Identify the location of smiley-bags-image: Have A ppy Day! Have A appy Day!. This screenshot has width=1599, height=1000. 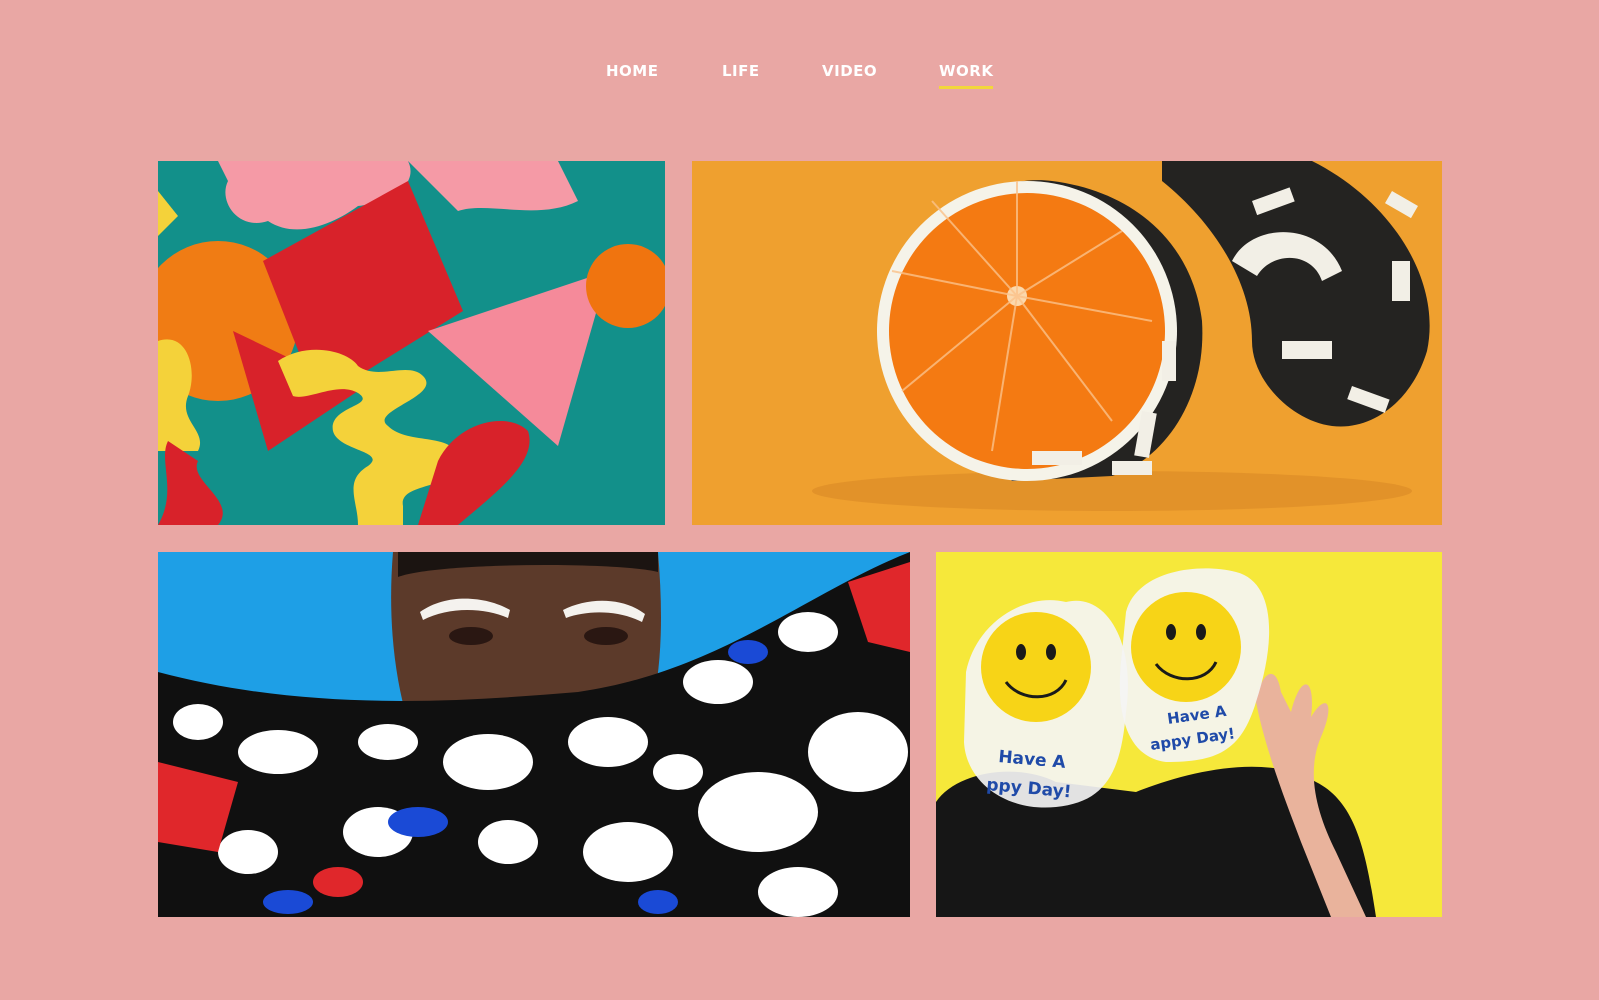
(1189, 734).